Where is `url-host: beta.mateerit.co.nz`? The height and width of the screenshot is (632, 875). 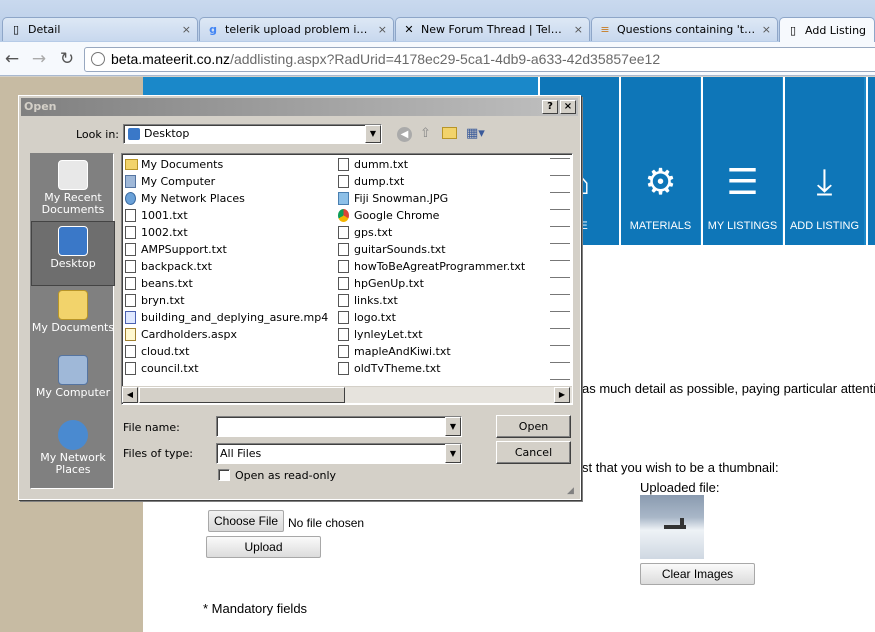 url-host: beta.mateerit.co.nz is located at coordinates (171, 59).